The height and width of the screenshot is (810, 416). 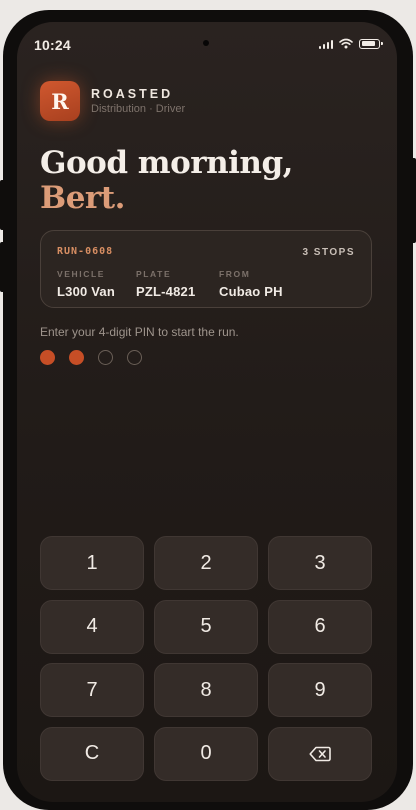 What do you see at coordinates (154, 274) in the screenshot?
I see `field-label: PLATE` at bounding box center [154, 274].